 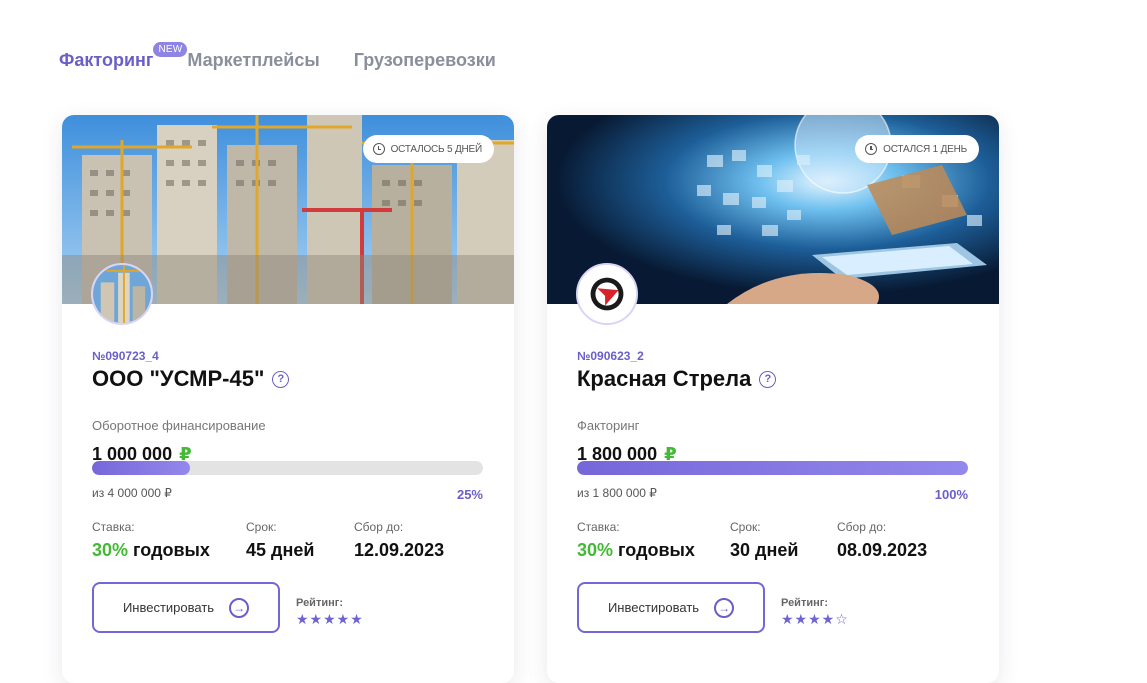 I want to click on progress-percent: 25%, so click(x=469, y=494).